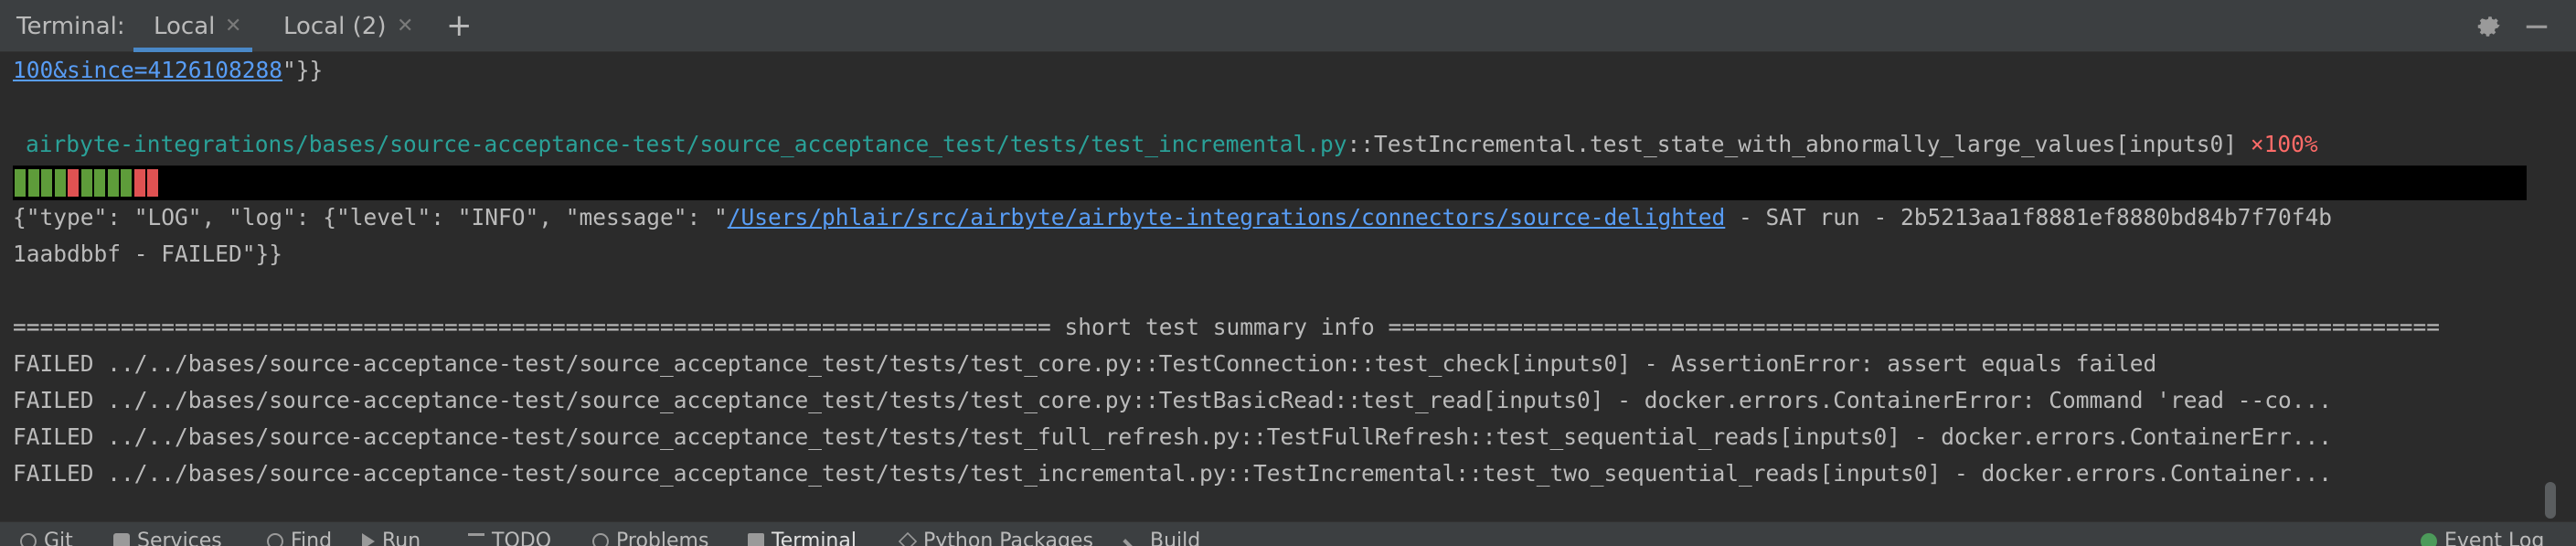 The width and height of the screenshot is (2576, 546). What do you see at coordinates (650, 538) in the screenshot?
I see `problems-button: Problems` at bounding box center [650, 538].